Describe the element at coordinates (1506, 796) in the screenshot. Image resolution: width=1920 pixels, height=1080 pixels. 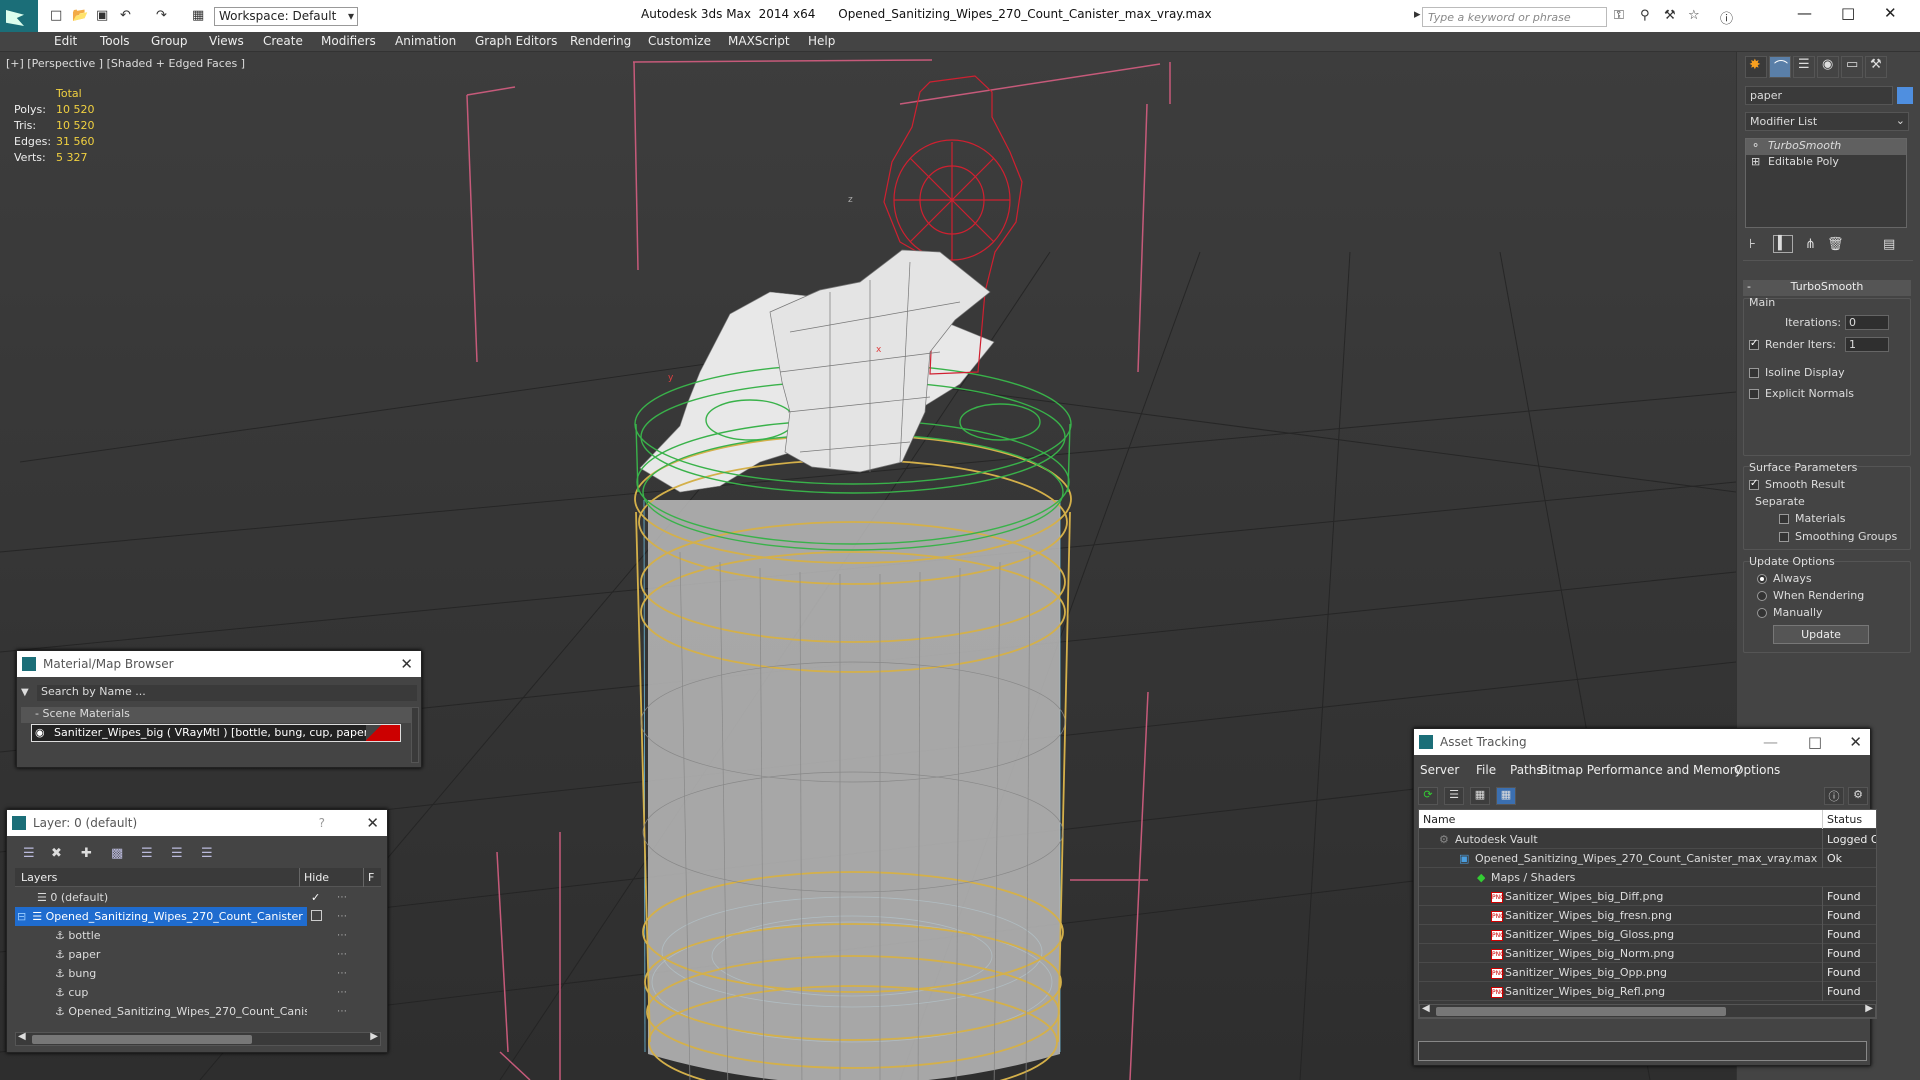
I see `table-view-icon: ▦` at that location.